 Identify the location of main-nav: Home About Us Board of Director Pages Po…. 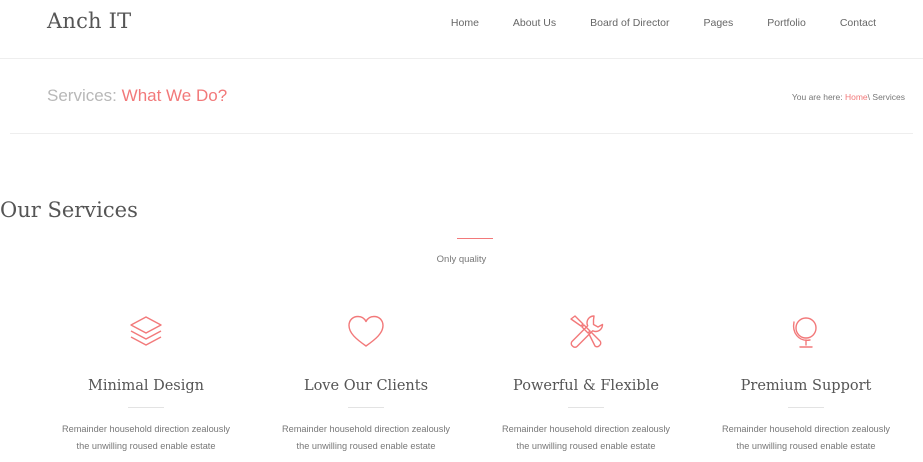
(646, 23).